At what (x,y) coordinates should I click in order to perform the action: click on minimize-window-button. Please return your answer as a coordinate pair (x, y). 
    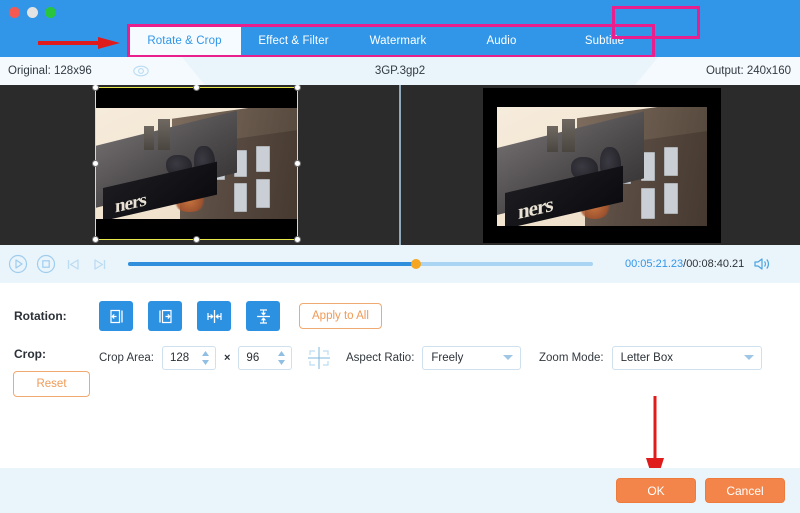
    Looking at the image, I should click on (32, 12).